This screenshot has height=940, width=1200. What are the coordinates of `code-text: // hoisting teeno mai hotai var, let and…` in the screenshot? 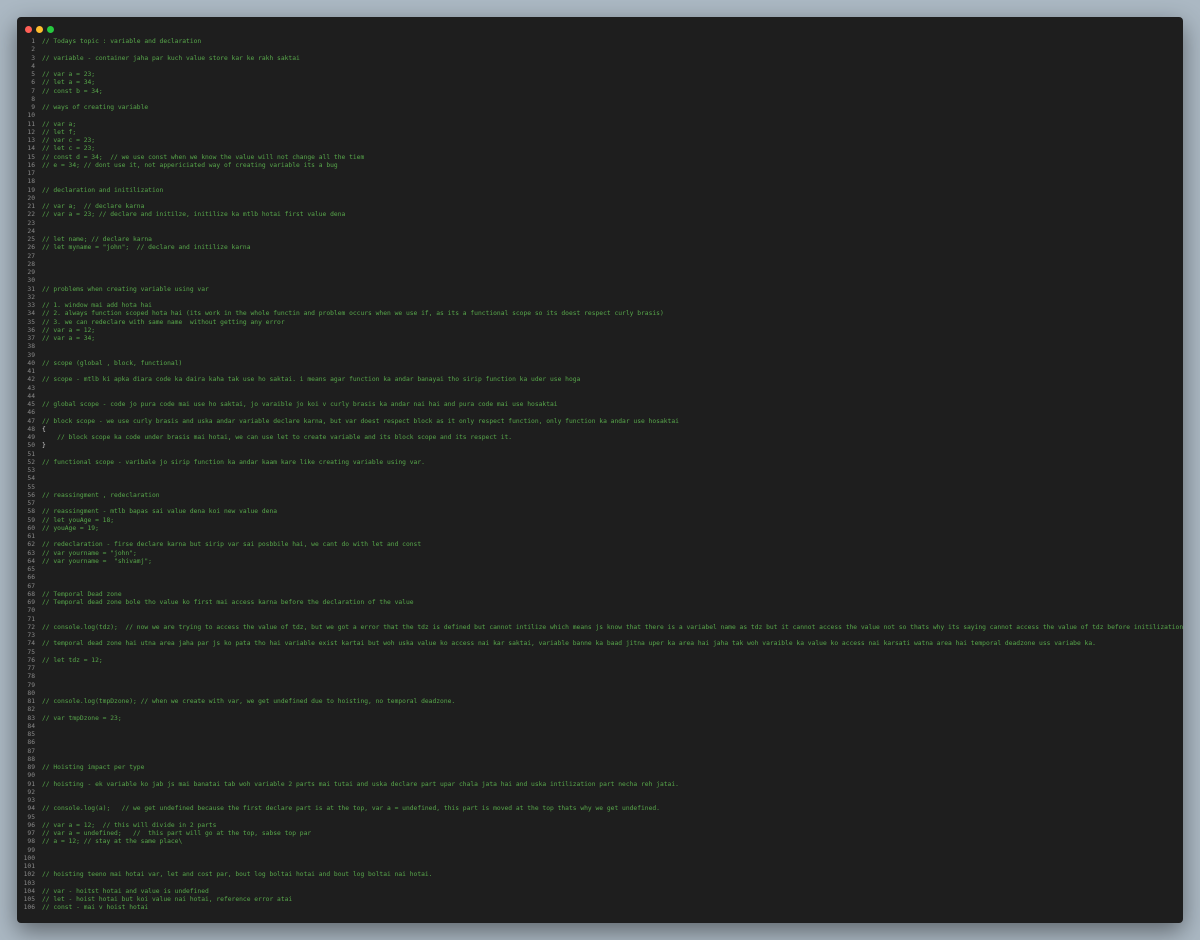 It's located at (237, 875).